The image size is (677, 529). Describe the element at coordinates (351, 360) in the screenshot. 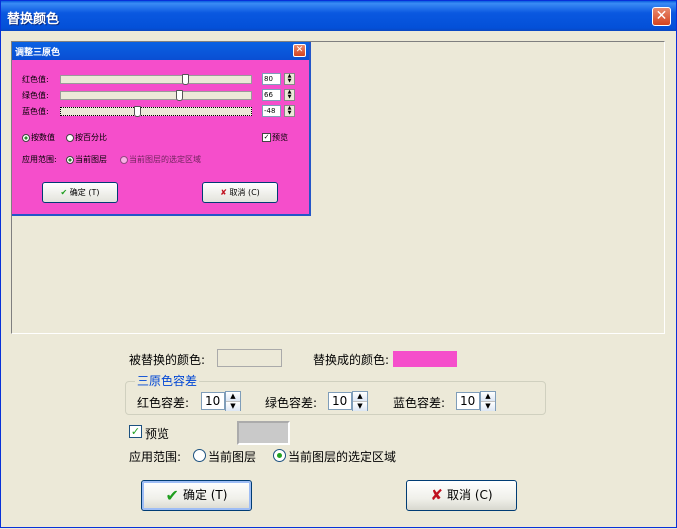

I see `target-color-label: 替换成的颜色:` at that location.